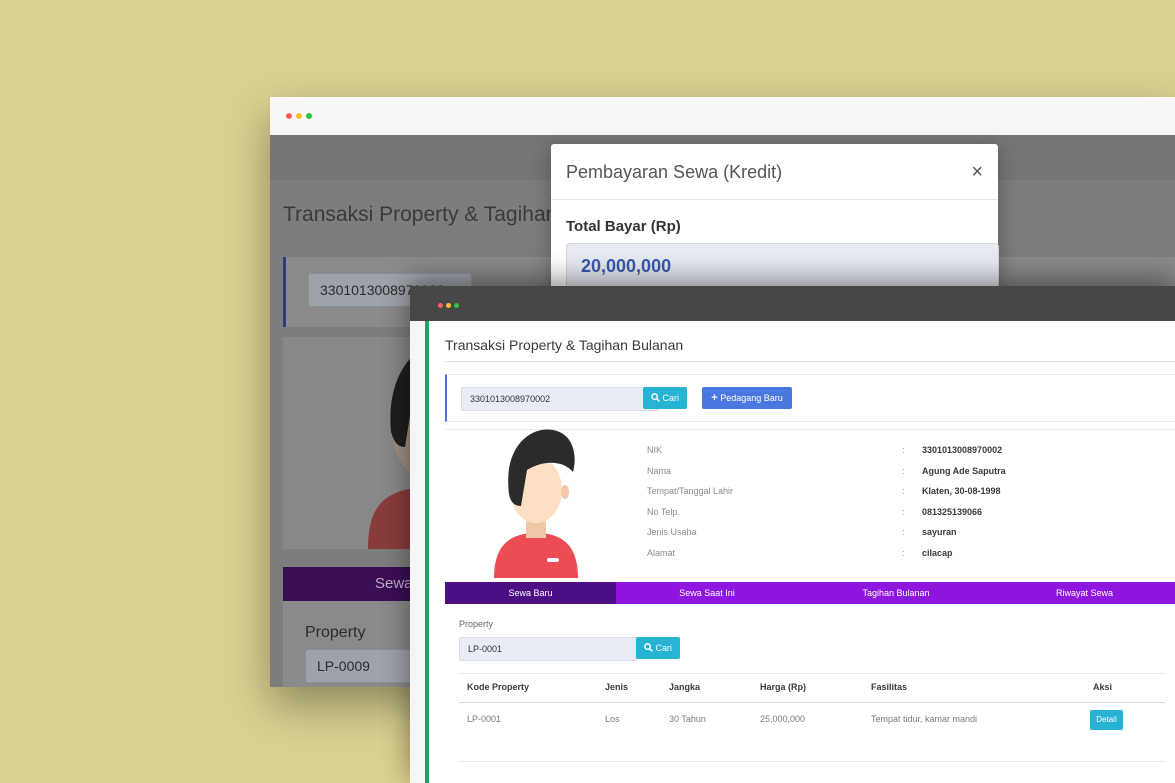 This screenshot has height=783, width=1175. I want to click on detail-button: Detail, so click(1106, 720).